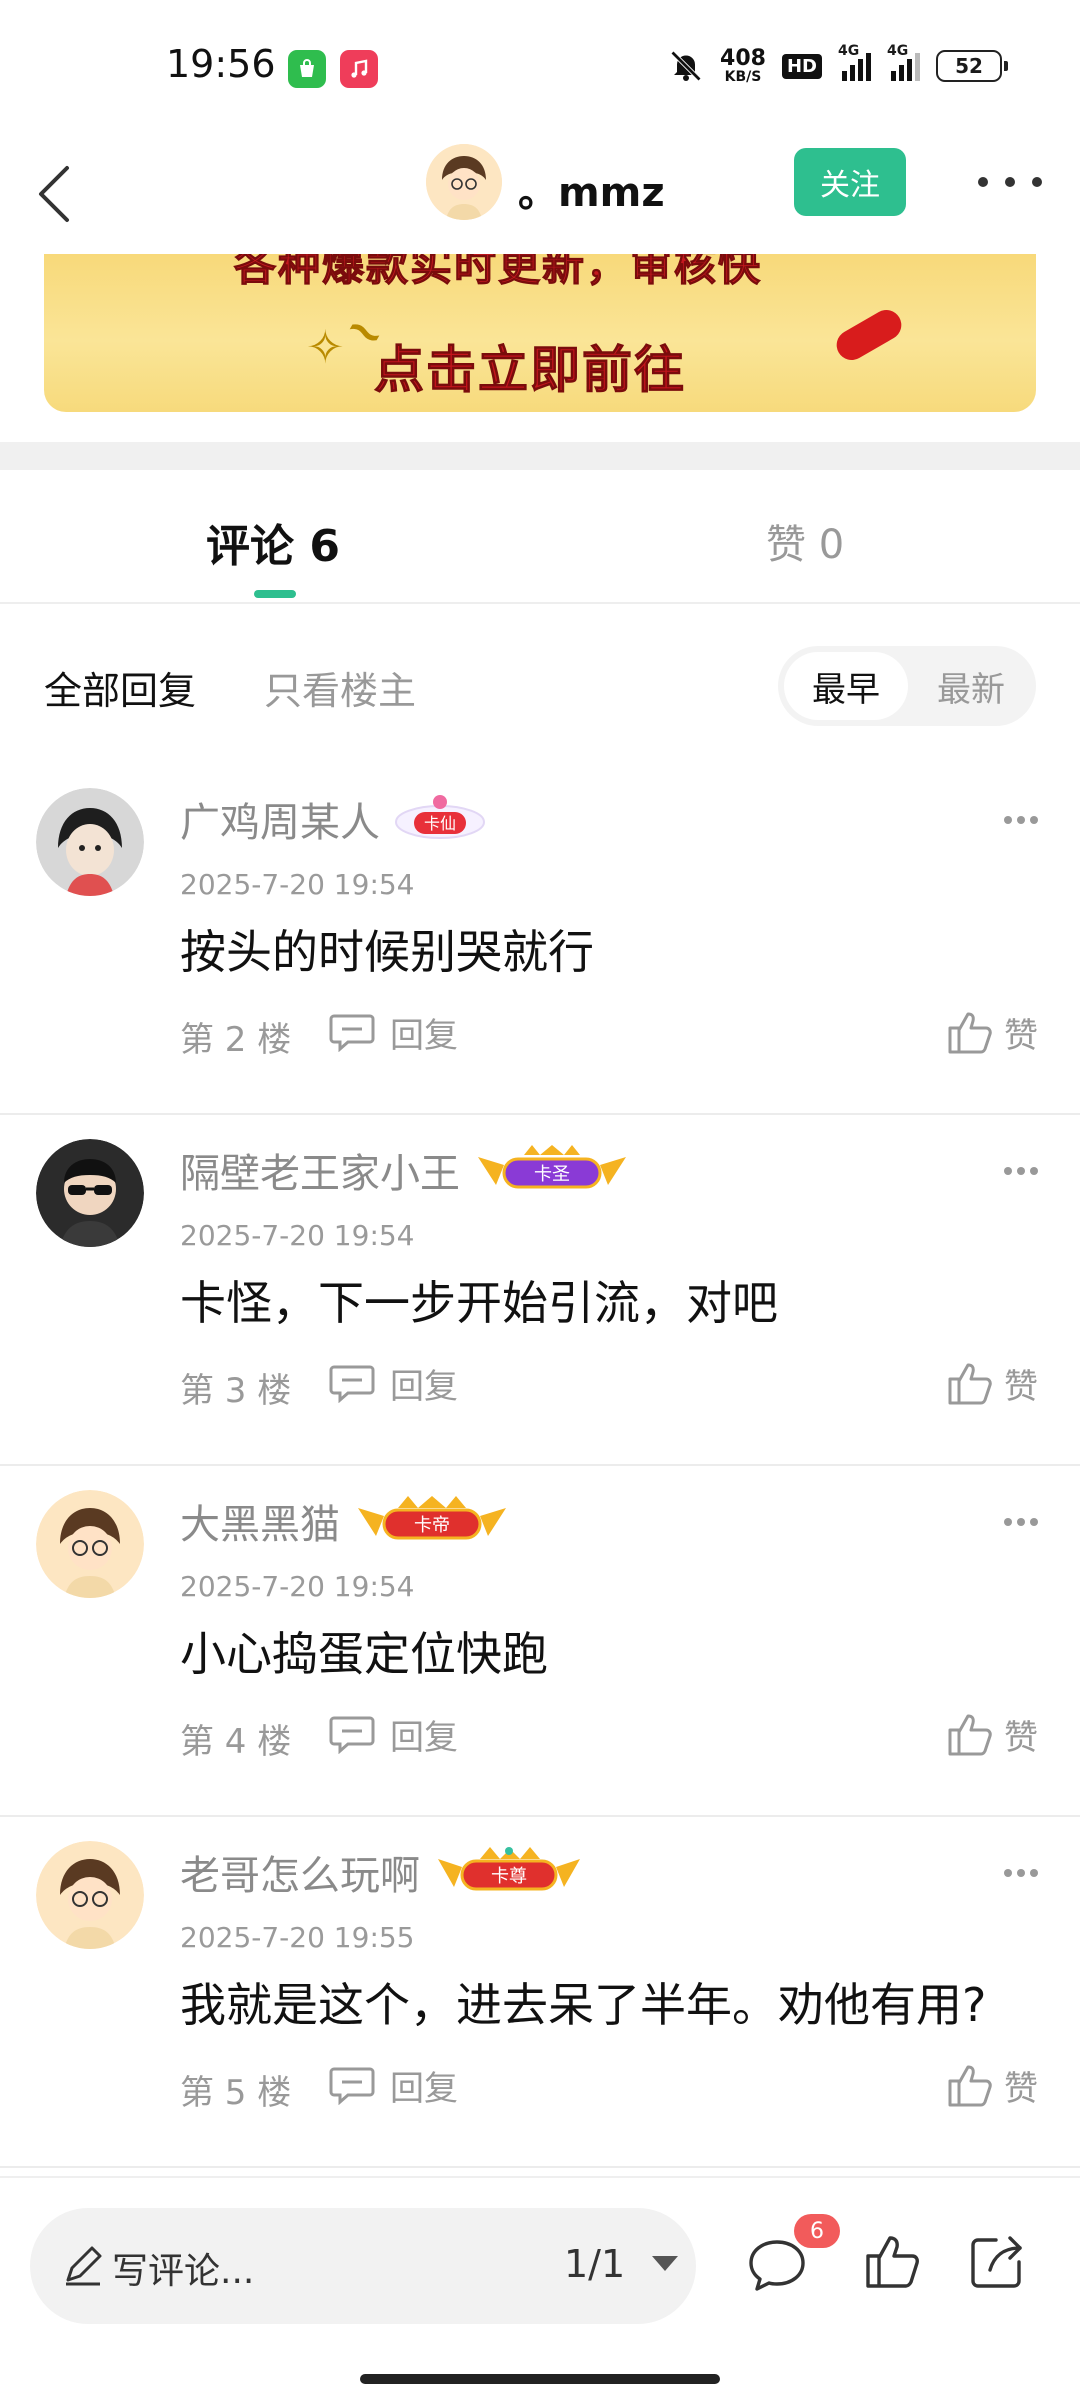 The image size is (1080, 2400). Describe the element at coordinates (1010, 182) in the screenshot. I see `more-options-button` at that location.